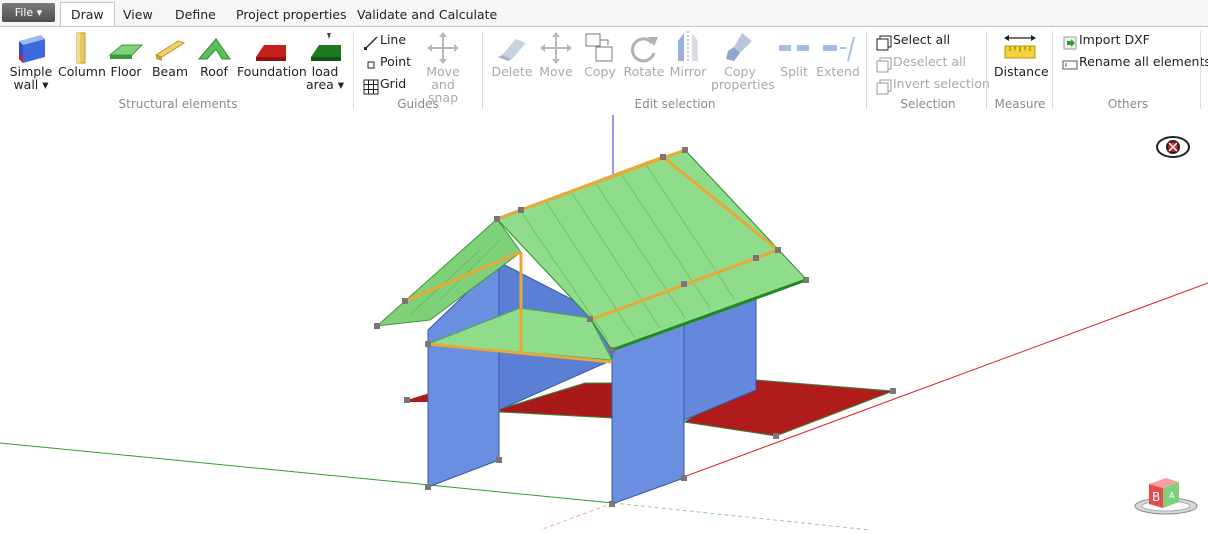 The width and height of the screenshot is (1208, 534). I want to click on beam-label: Beam, so click(170, 71).